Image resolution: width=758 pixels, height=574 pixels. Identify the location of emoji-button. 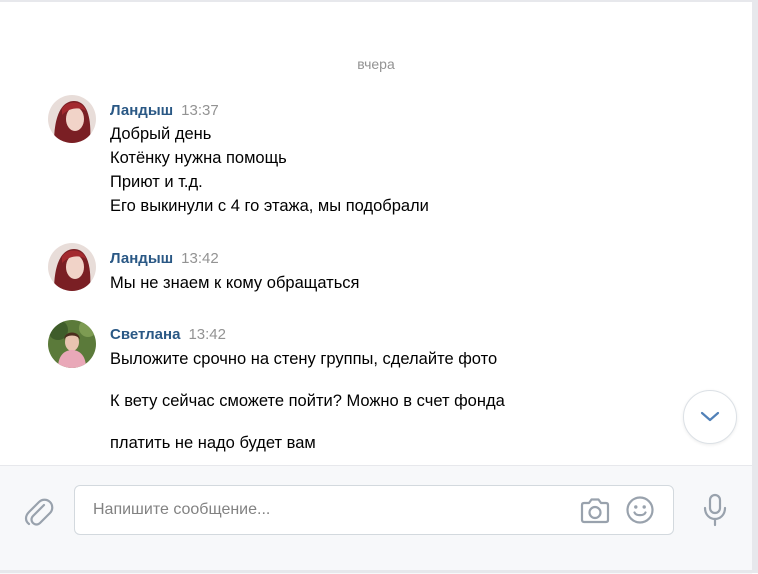
(640, 512).